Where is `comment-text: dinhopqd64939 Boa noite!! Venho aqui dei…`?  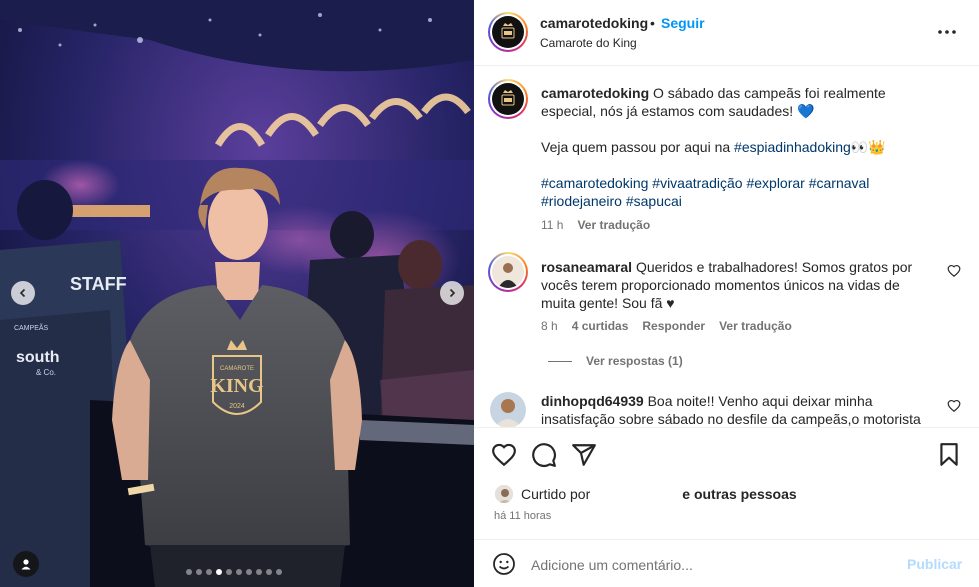 comment-text: dinhopqd64939 Boa noite!! Venho aqui dei… is located at coordinates (738, 409).